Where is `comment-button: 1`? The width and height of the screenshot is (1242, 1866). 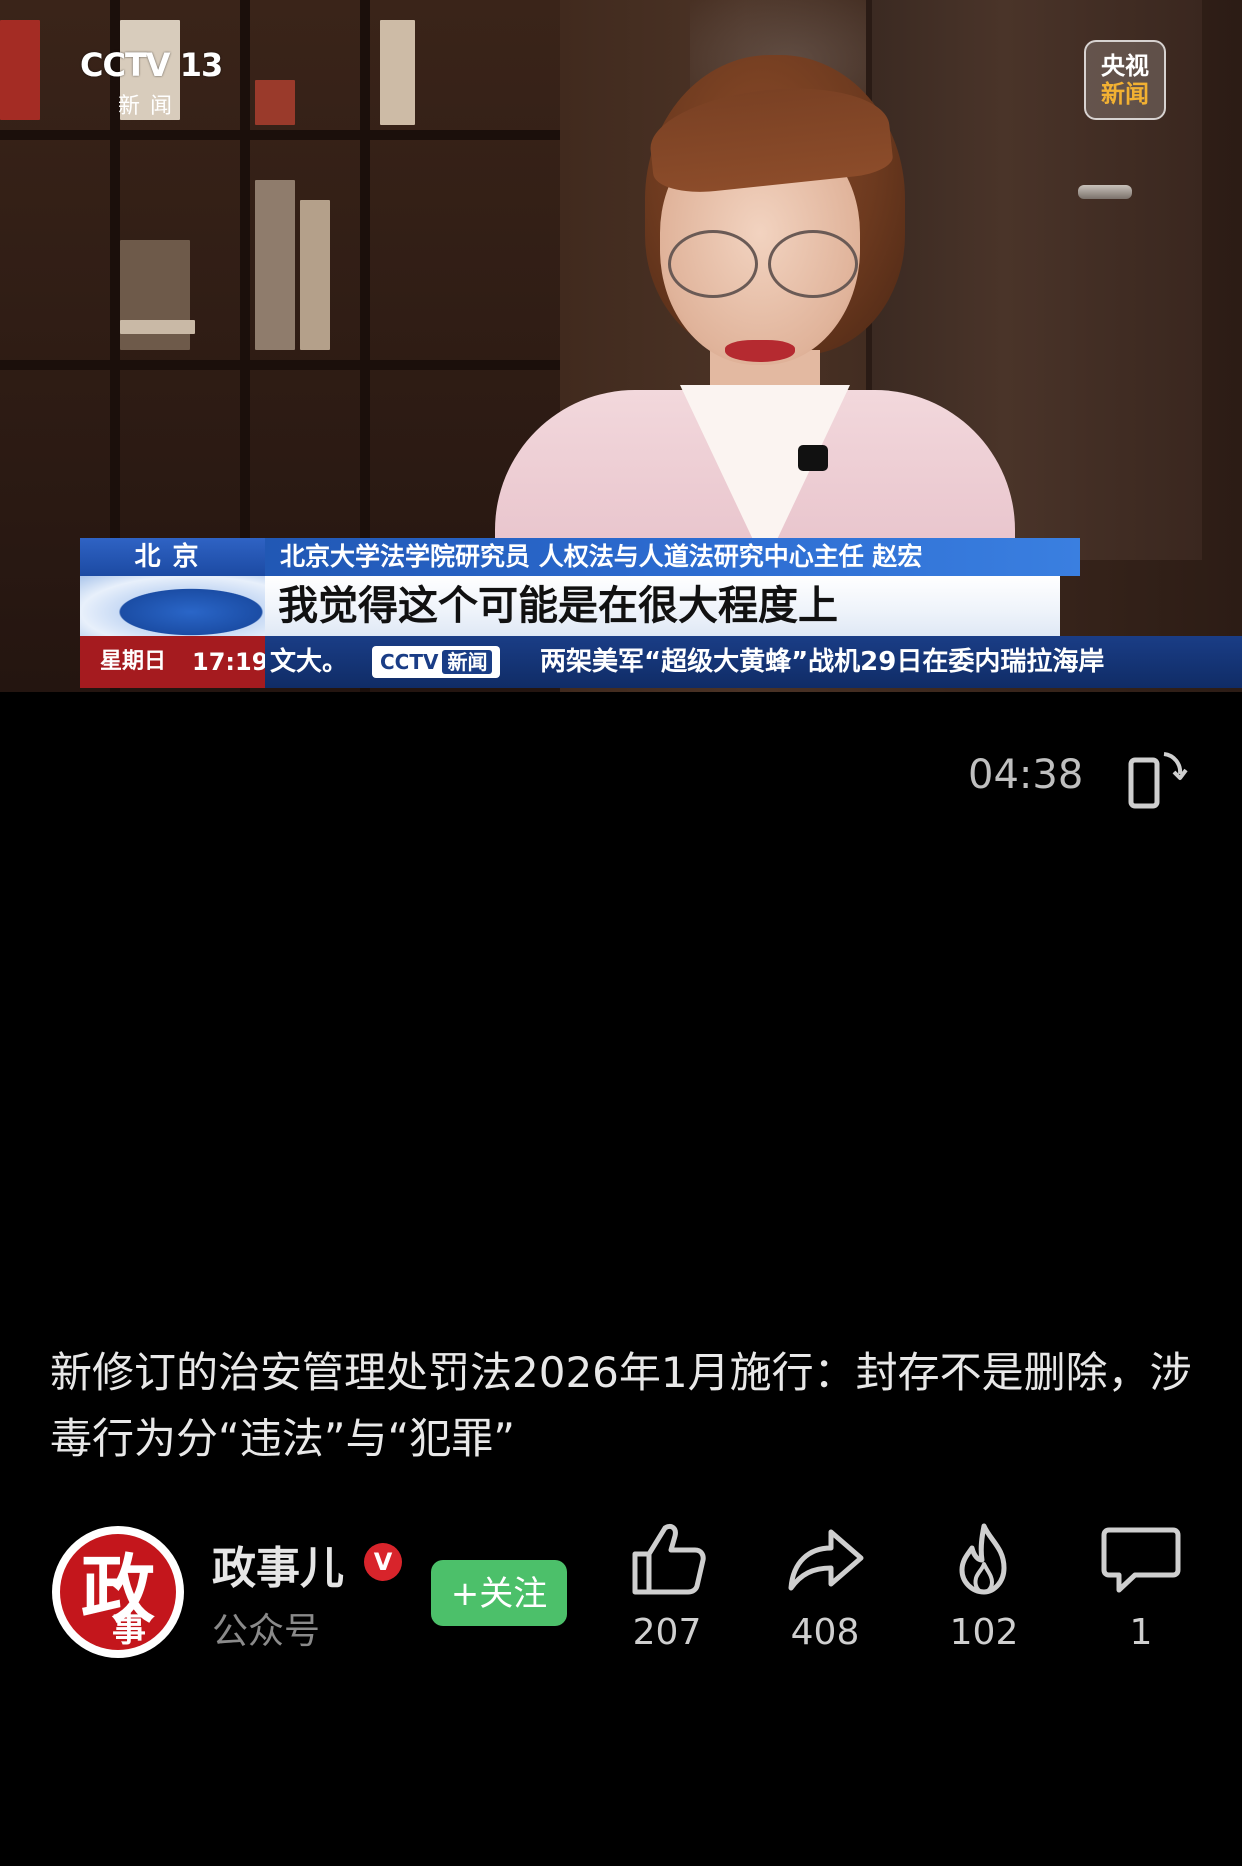
comment-button: 1 is located at coordinates (1141, 1586).